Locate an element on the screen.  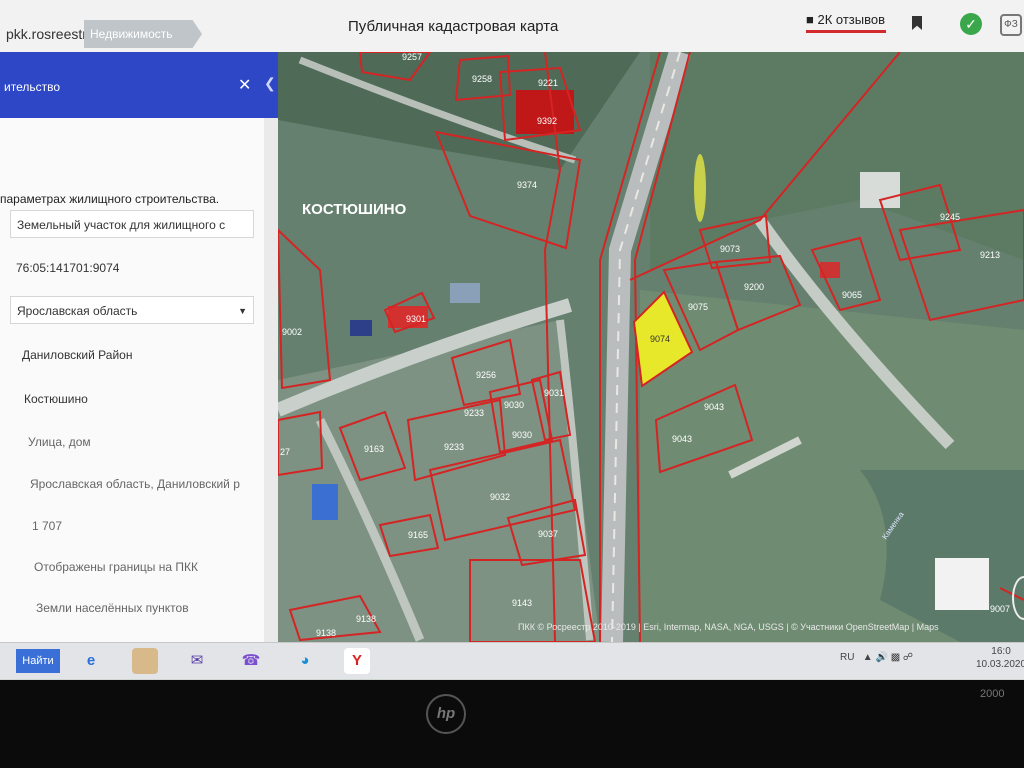
clock-date: 10.03.2020 is located at coordinates (1000, 664).